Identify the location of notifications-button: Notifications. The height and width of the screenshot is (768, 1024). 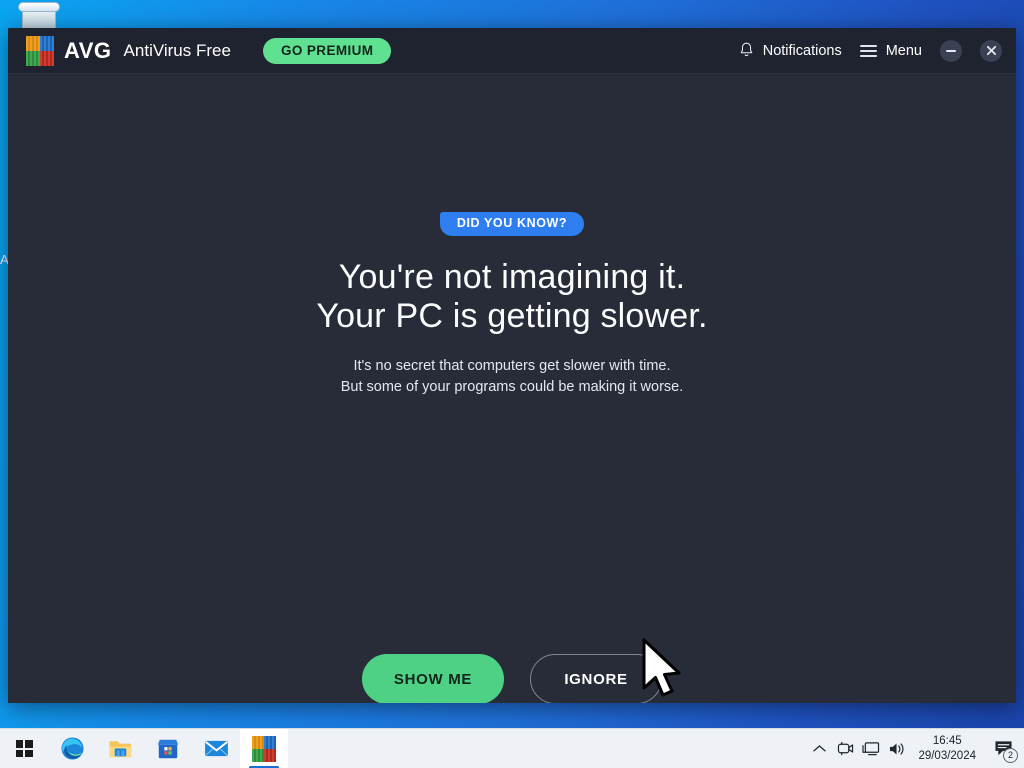
(790, 50).